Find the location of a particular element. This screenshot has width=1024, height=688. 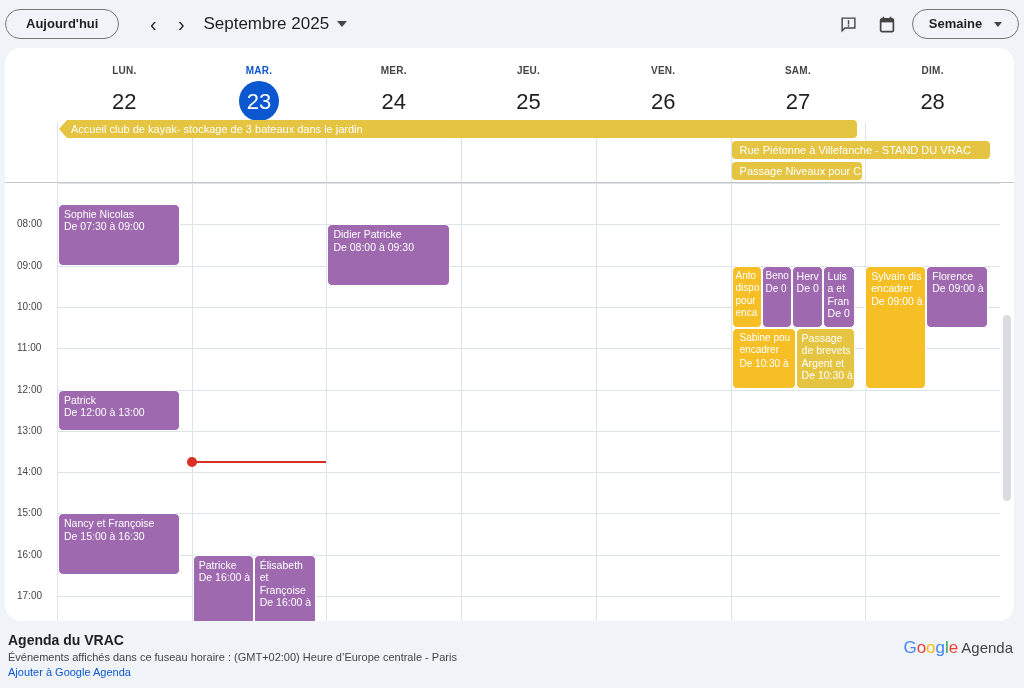

event-block: Didier Patricke De 08:00 à 09:30 is located at coordinates (389, 255).